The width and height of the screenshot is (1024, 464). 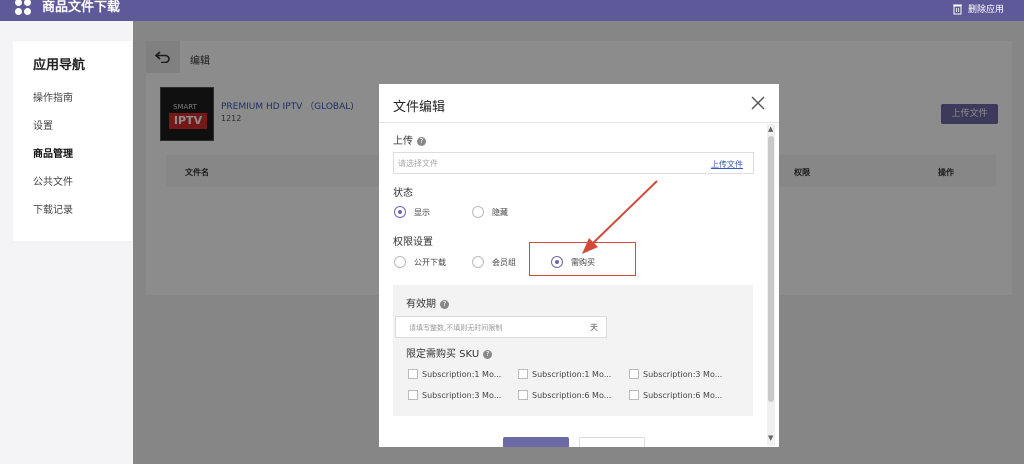 What do you see at coordinates (23, 9) in the screenshot?
I see `app-logo-icon` at bounding box center [23, 9].